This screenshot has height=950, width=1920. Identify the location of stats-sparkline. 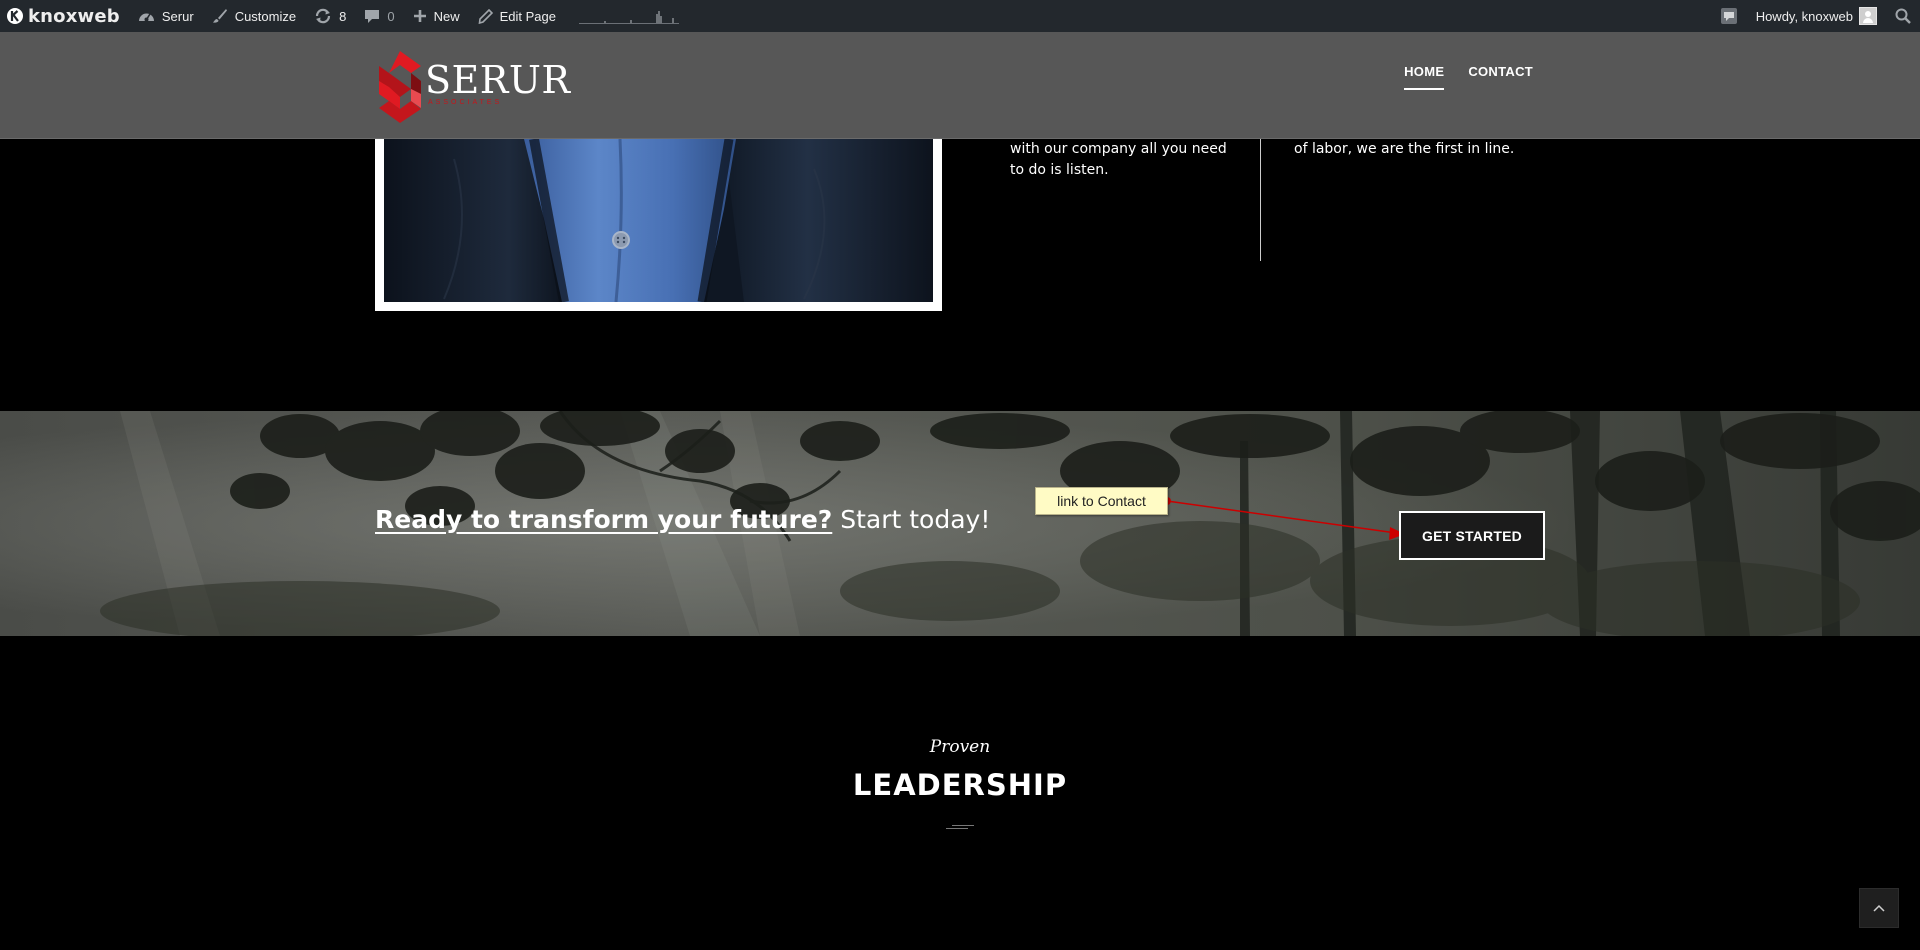
(626, 16).